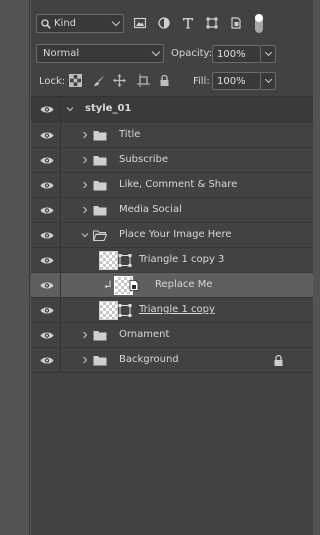  What do you see at coordinates (236, 23) in the screenshot?
I see `smart-object-filter-icon` at bounding box center [236, 23].